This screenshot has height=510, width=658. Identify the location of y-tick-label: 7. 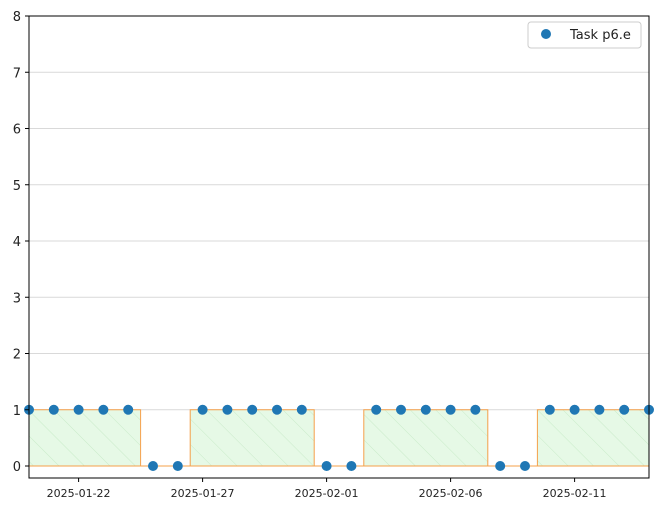
(17, 73).